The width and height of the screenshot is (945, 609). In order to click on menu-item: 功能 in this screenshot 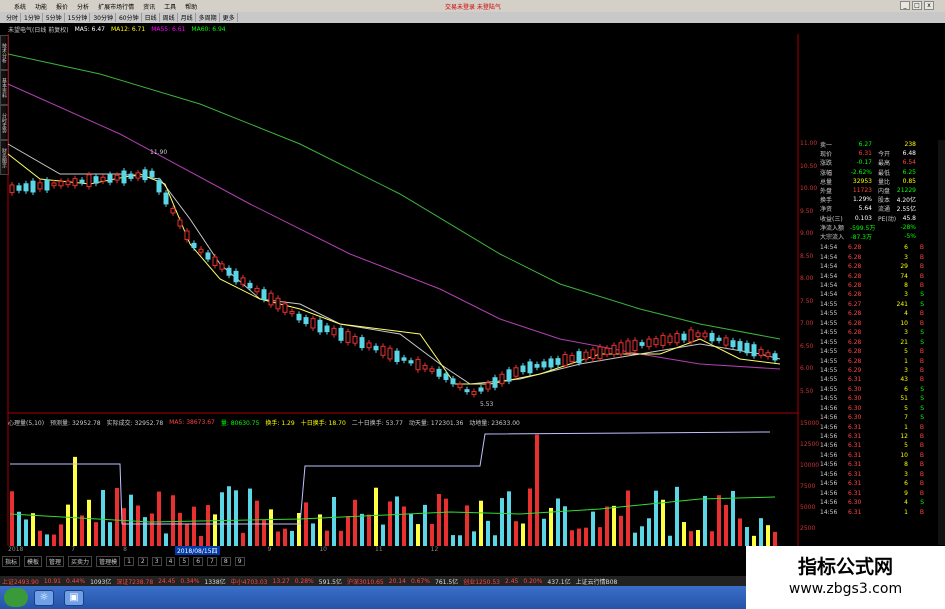, I will do `click(41, 6)`.